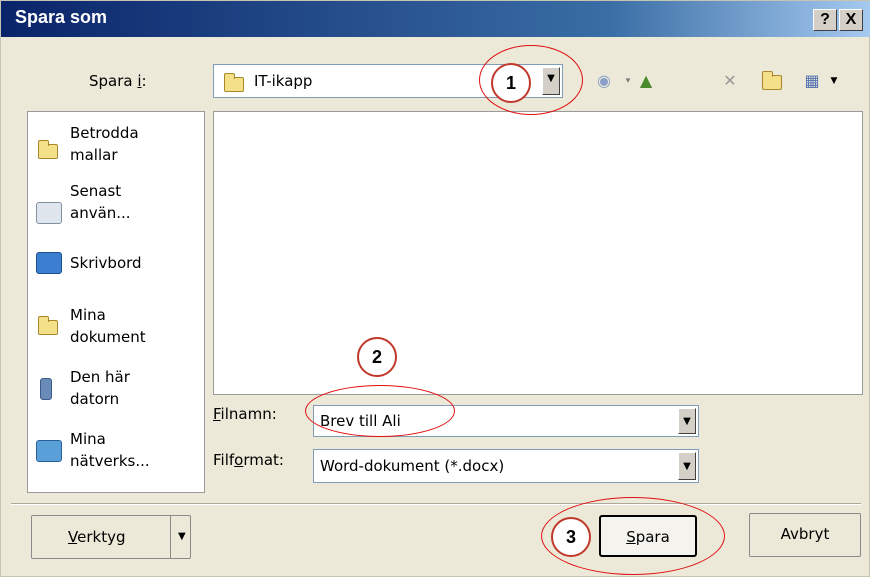 This screenshot has width=870, height=577. Describe the element at coordinates (108, 337) in the screenshot. I see `place-line2: dokument` at that location.